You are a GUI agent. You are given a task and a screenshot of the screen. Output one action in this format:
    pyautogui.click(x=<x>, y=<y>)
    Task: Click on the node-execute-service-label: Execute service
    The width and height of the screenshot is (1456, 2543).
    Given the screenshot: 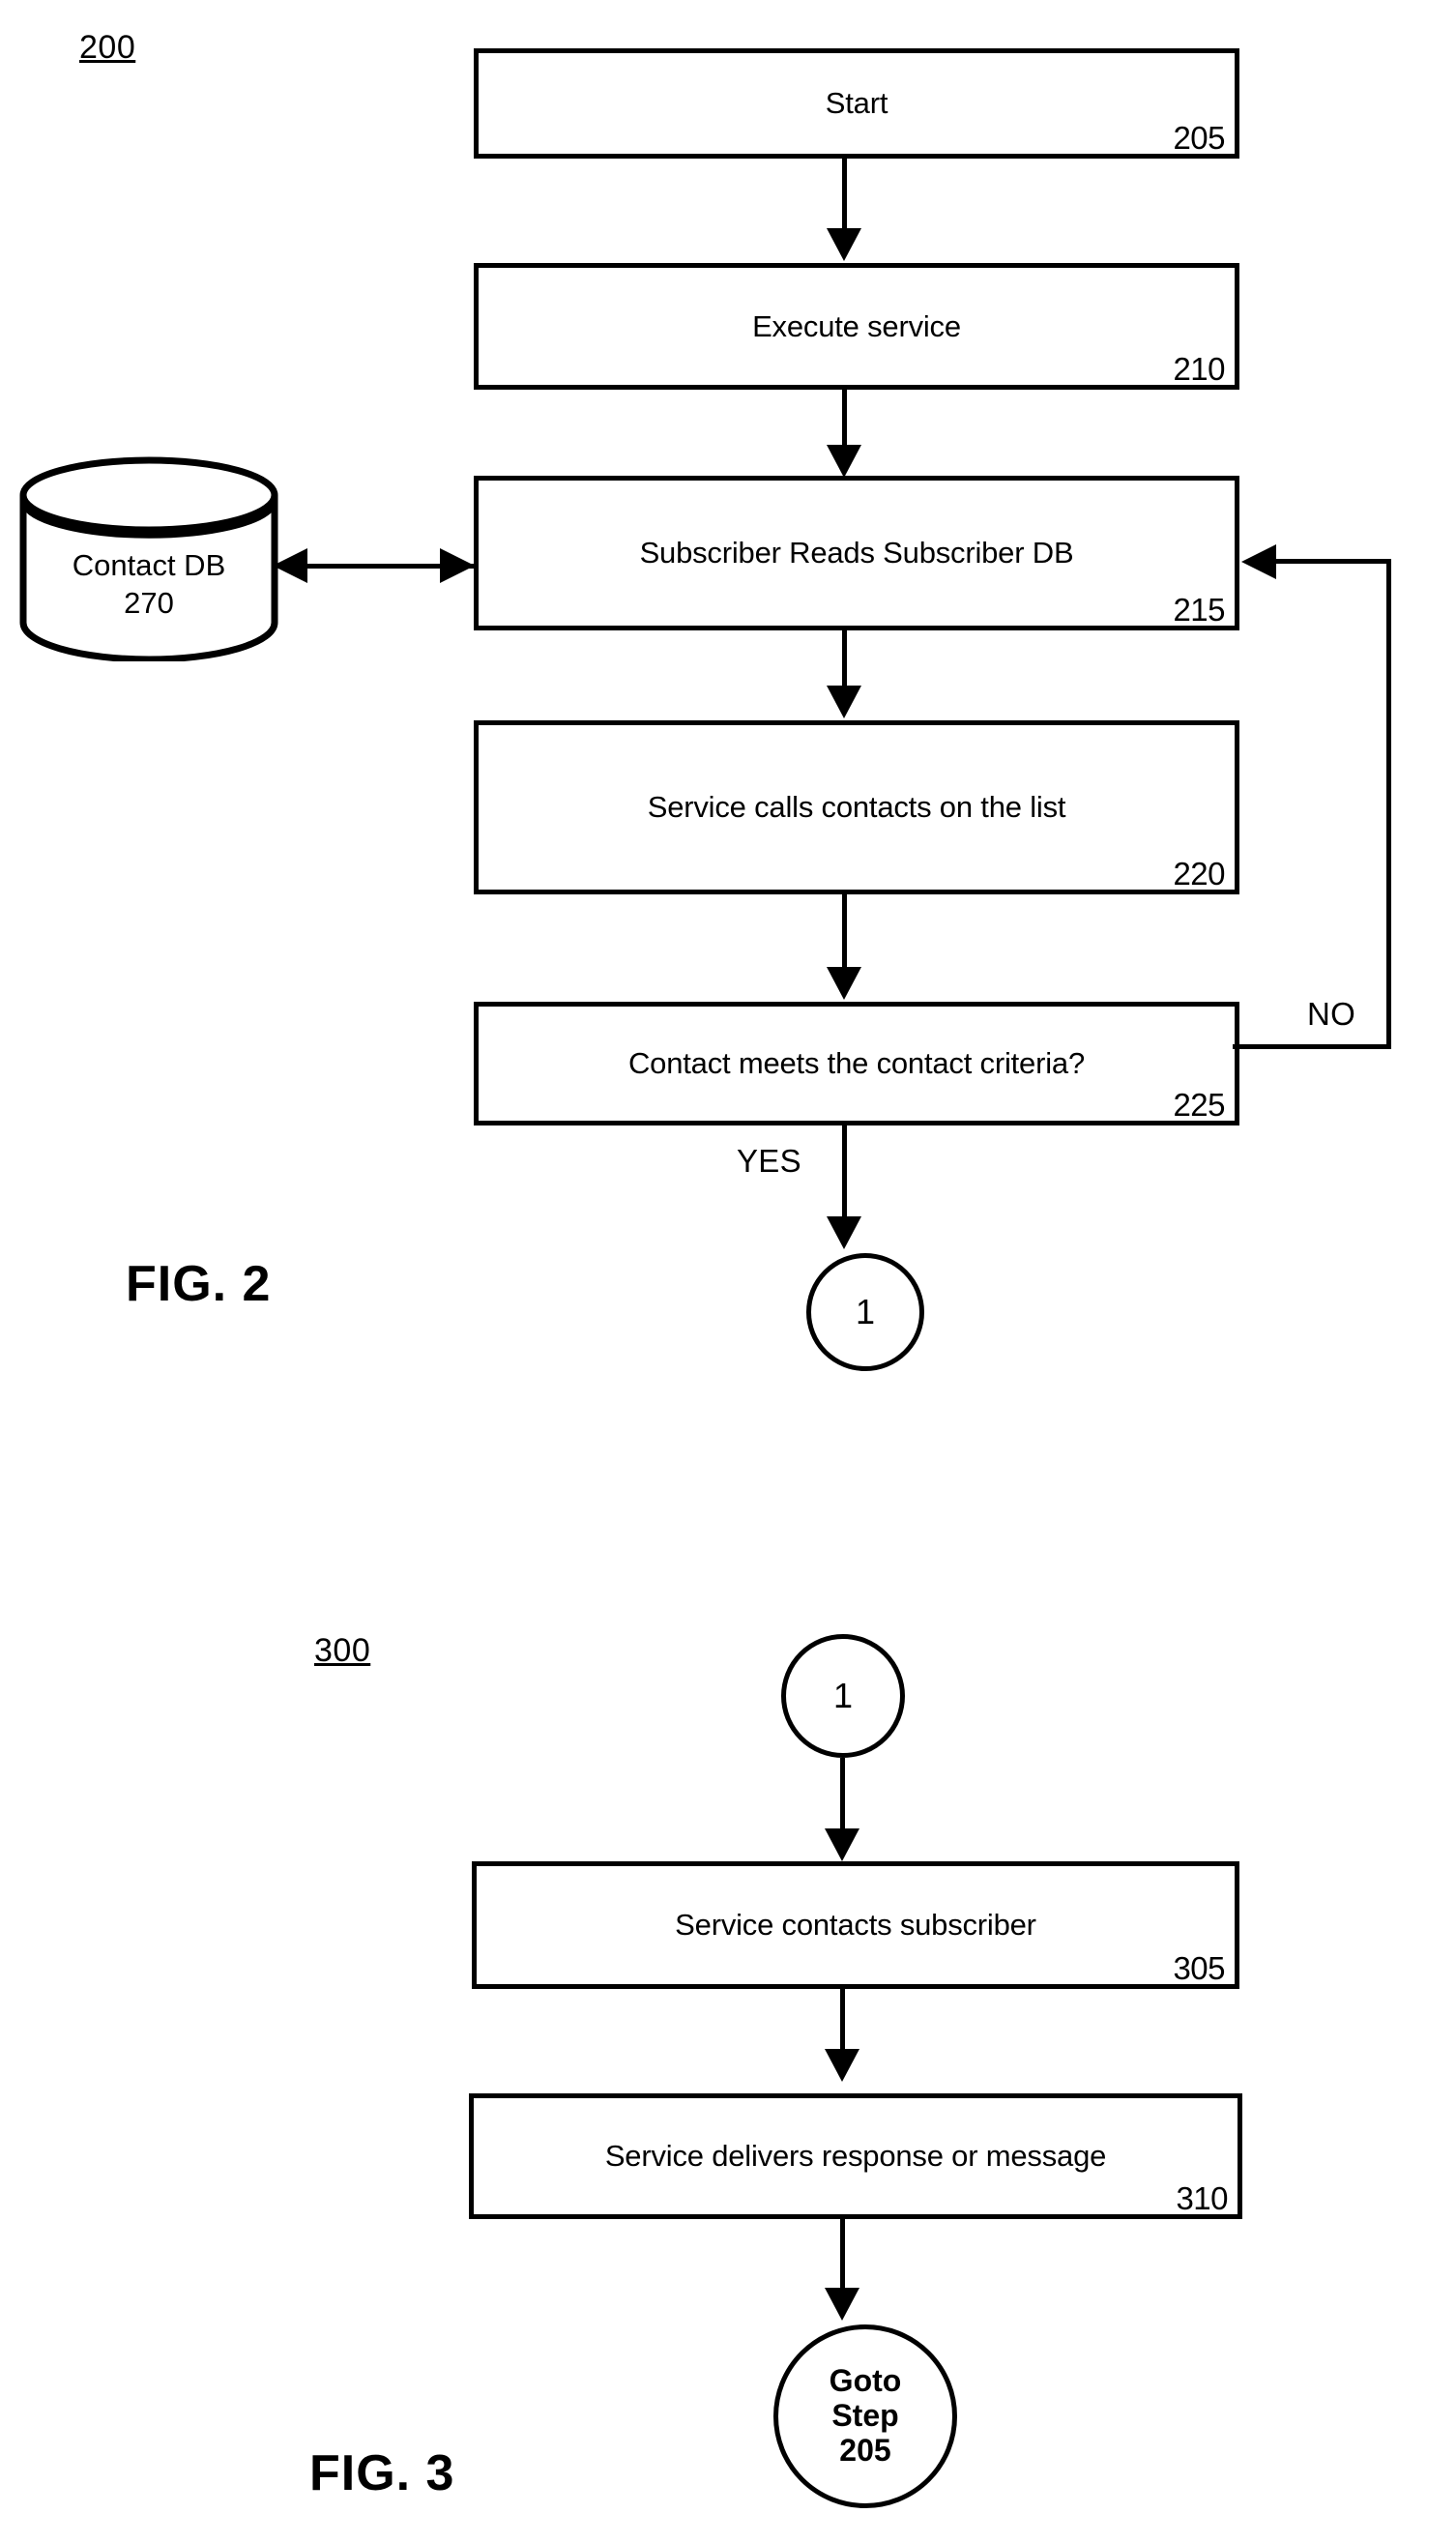 What is the action you would take?
    pyautogui.click(x=857, y=325)
    